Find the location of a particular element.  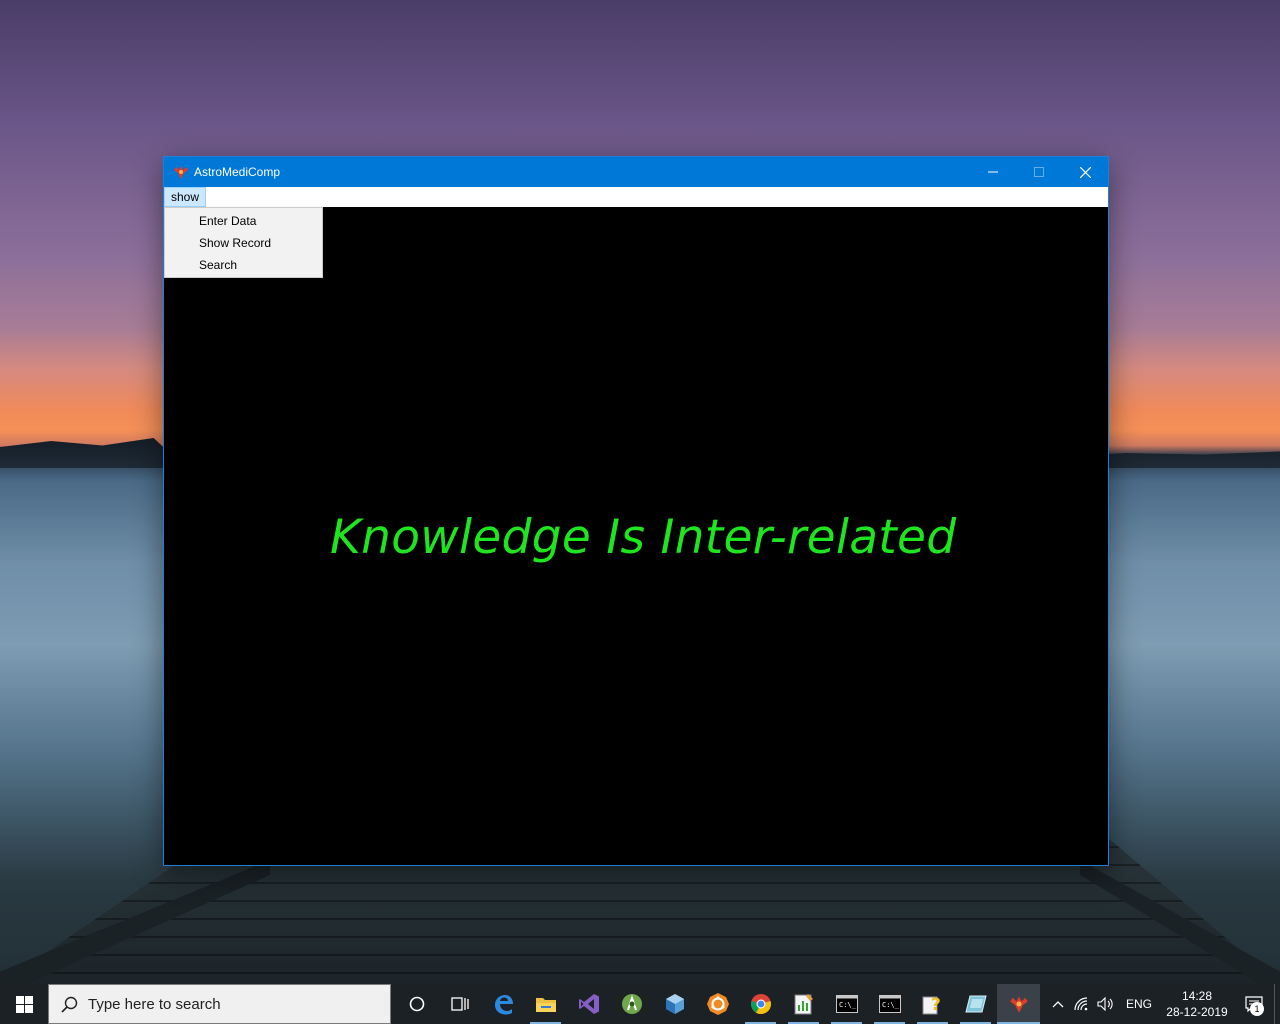

volume-button is located at coordinates (1106, 1004).